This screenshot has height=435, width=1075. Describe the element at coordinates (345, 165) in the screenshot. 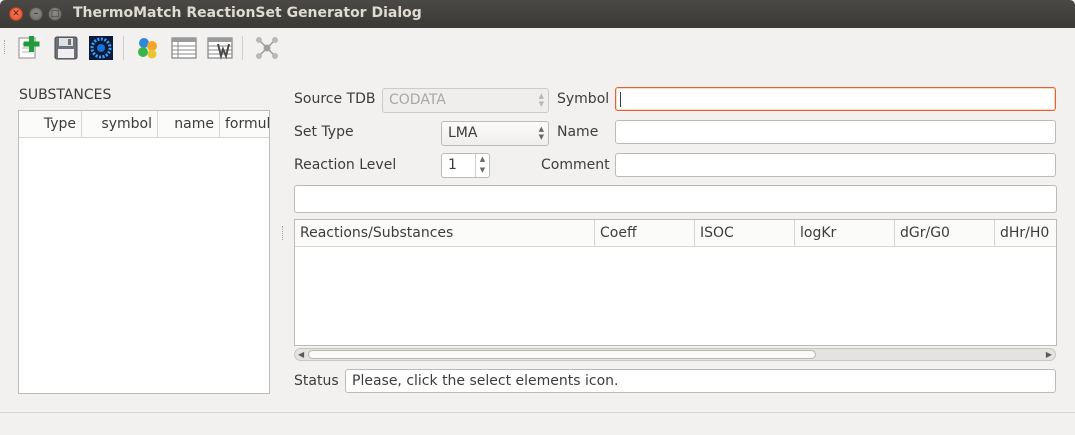

I see `reaction-level-label: Reaction Level` at that location.